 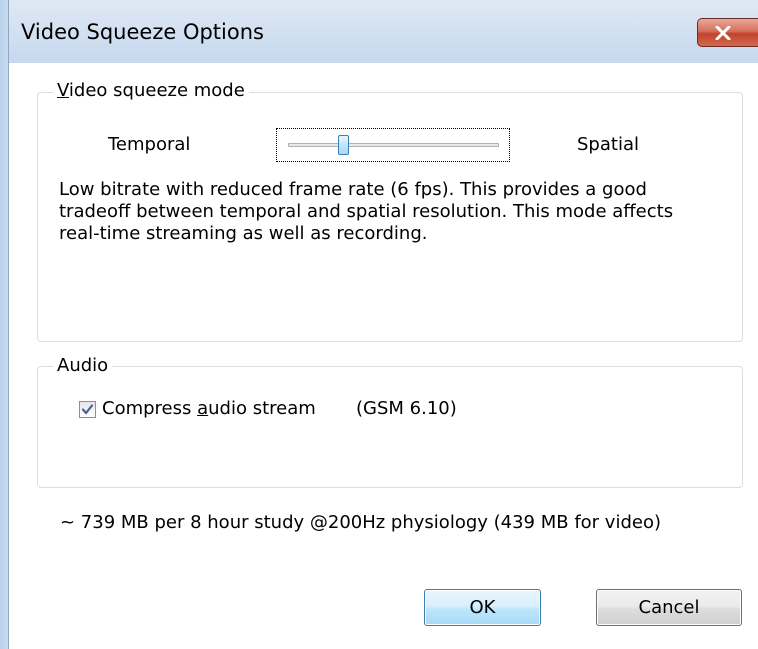 What do you see at coordinates (149, 144) in the screenshot?
I see `temporal-label: Temporal` at bounding box center [149, 144].